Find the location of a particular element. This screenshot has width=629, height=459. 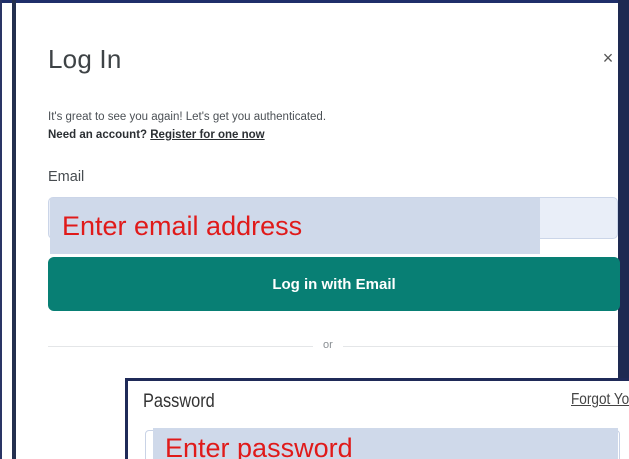

password-label: Password is located at coordinates (179, 401).